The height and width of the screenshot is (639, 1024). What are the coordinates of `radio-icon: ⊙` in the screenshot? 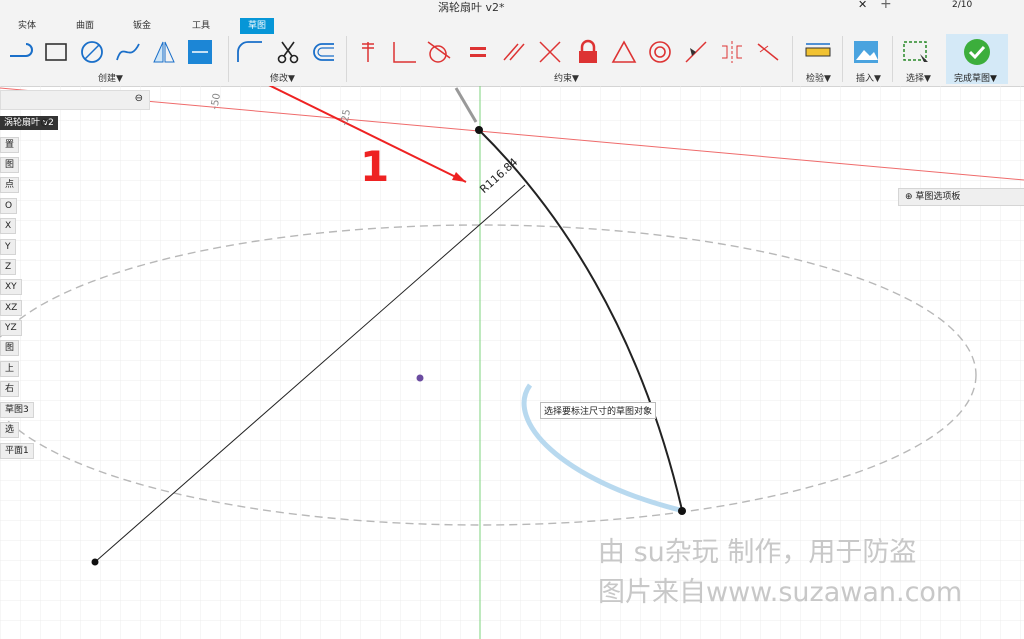 It's located at (44, 122).